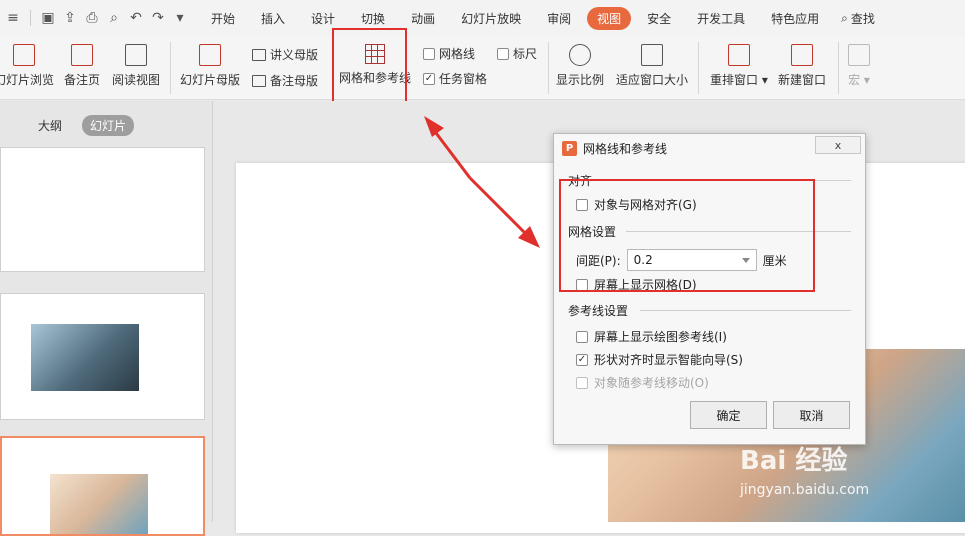 This screenshot has height=536, width=965. What do you see at coordinates (668, 360) in the screenshot?
I see `smart-guides-label: 形状对齐时显示智能向导(S)` at bounding box center [668, 360].